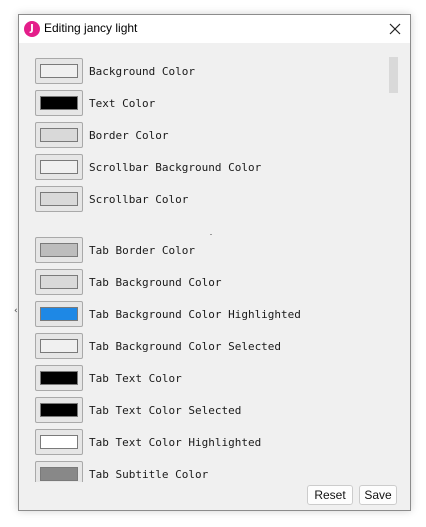  Describe the element at coordinates (32, 29) in the screenshot. I see `app-logo-icon: J` at that location.